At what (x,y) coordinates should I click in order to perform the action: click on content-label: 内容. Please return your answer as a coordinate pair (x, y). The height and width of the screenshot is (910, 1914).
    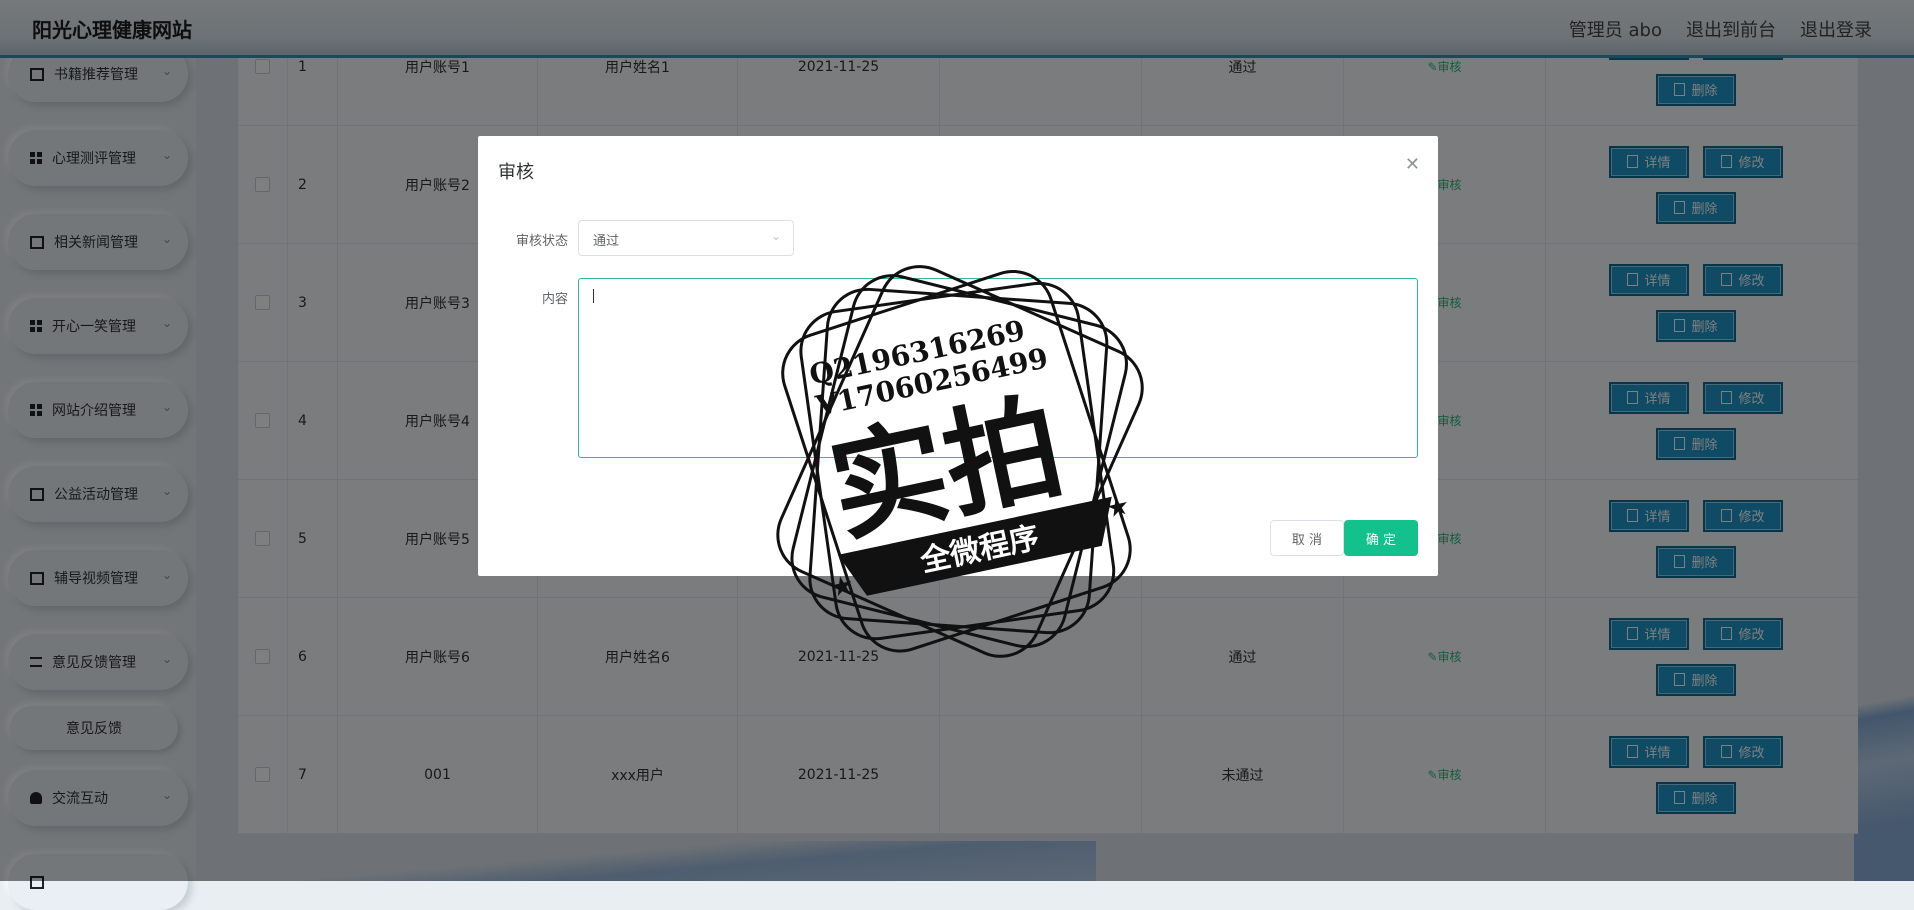
    Looking at the image, I should click on (554, 299).